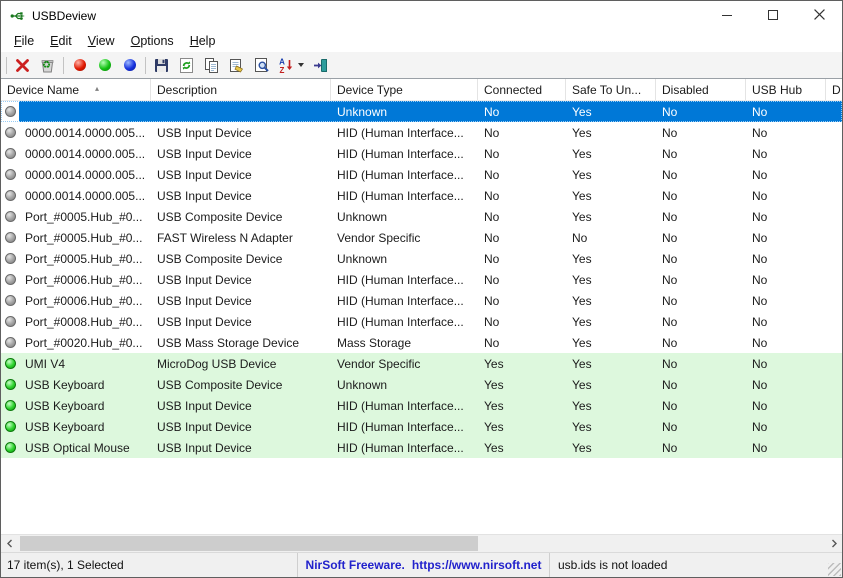 Image resolution: width=843 pixels, height=578 pixels. What do you see at coordinates (241, 89) in the screenshot?
I see `column-header-description: Description` at bounding box center [241, 89].